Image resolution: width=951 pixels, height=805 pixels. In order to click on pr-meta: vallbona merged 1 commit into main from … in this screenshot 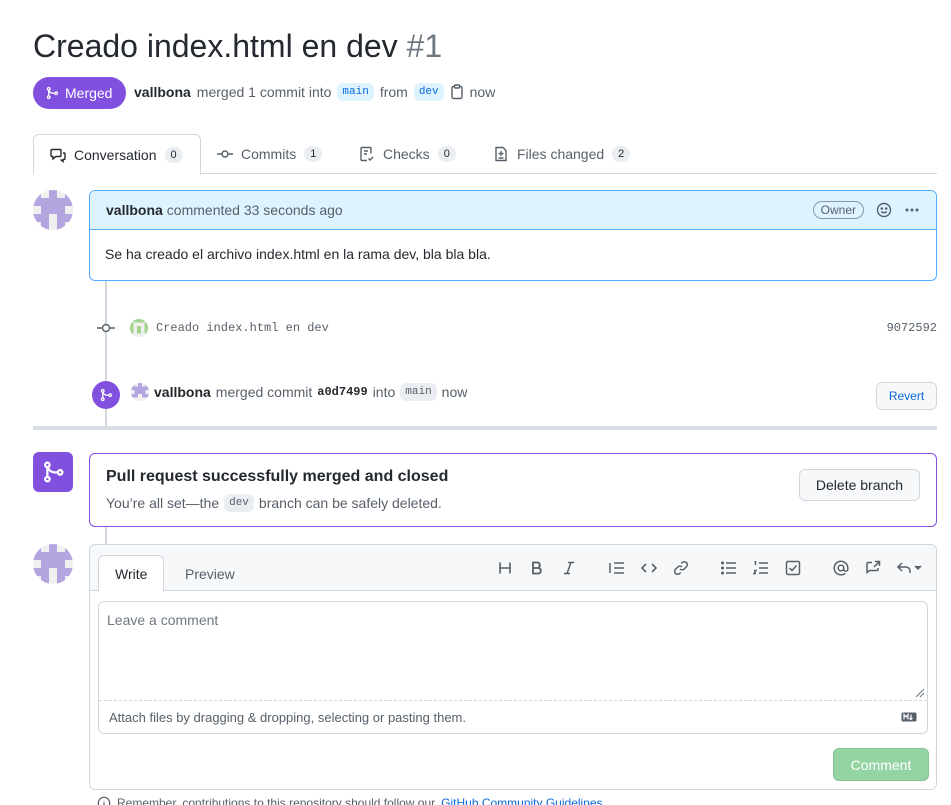, I will do `click(314, 92)`.